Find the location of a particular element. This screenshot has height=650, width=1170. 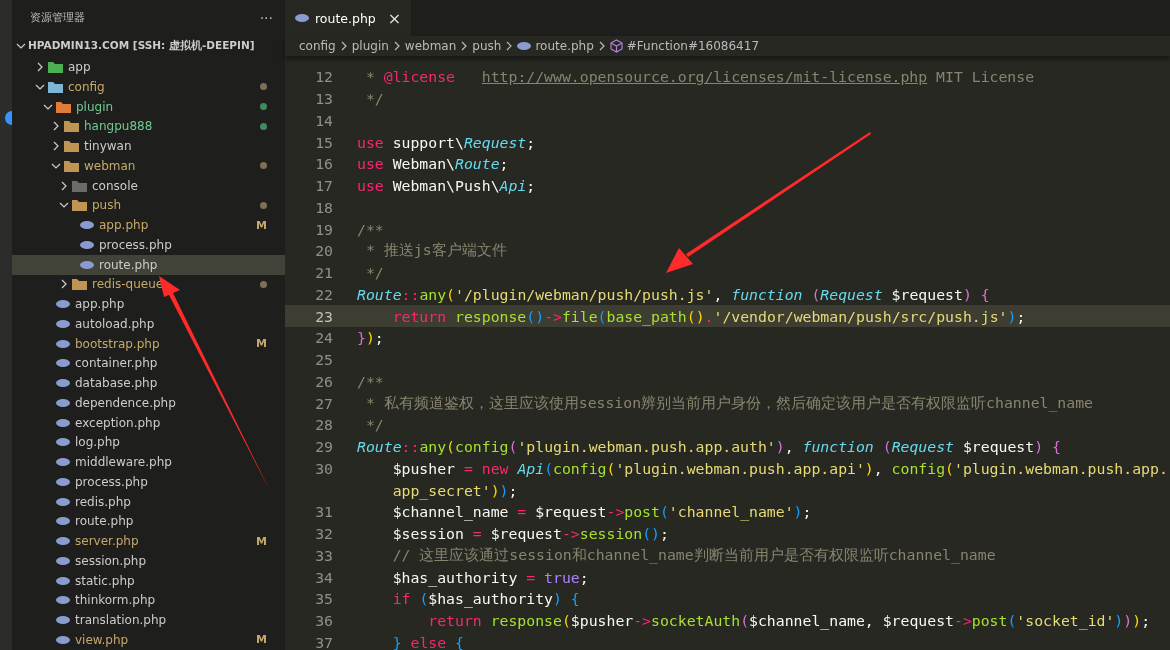

file-item: thinkorm.php is located at coordinates (148, 600).